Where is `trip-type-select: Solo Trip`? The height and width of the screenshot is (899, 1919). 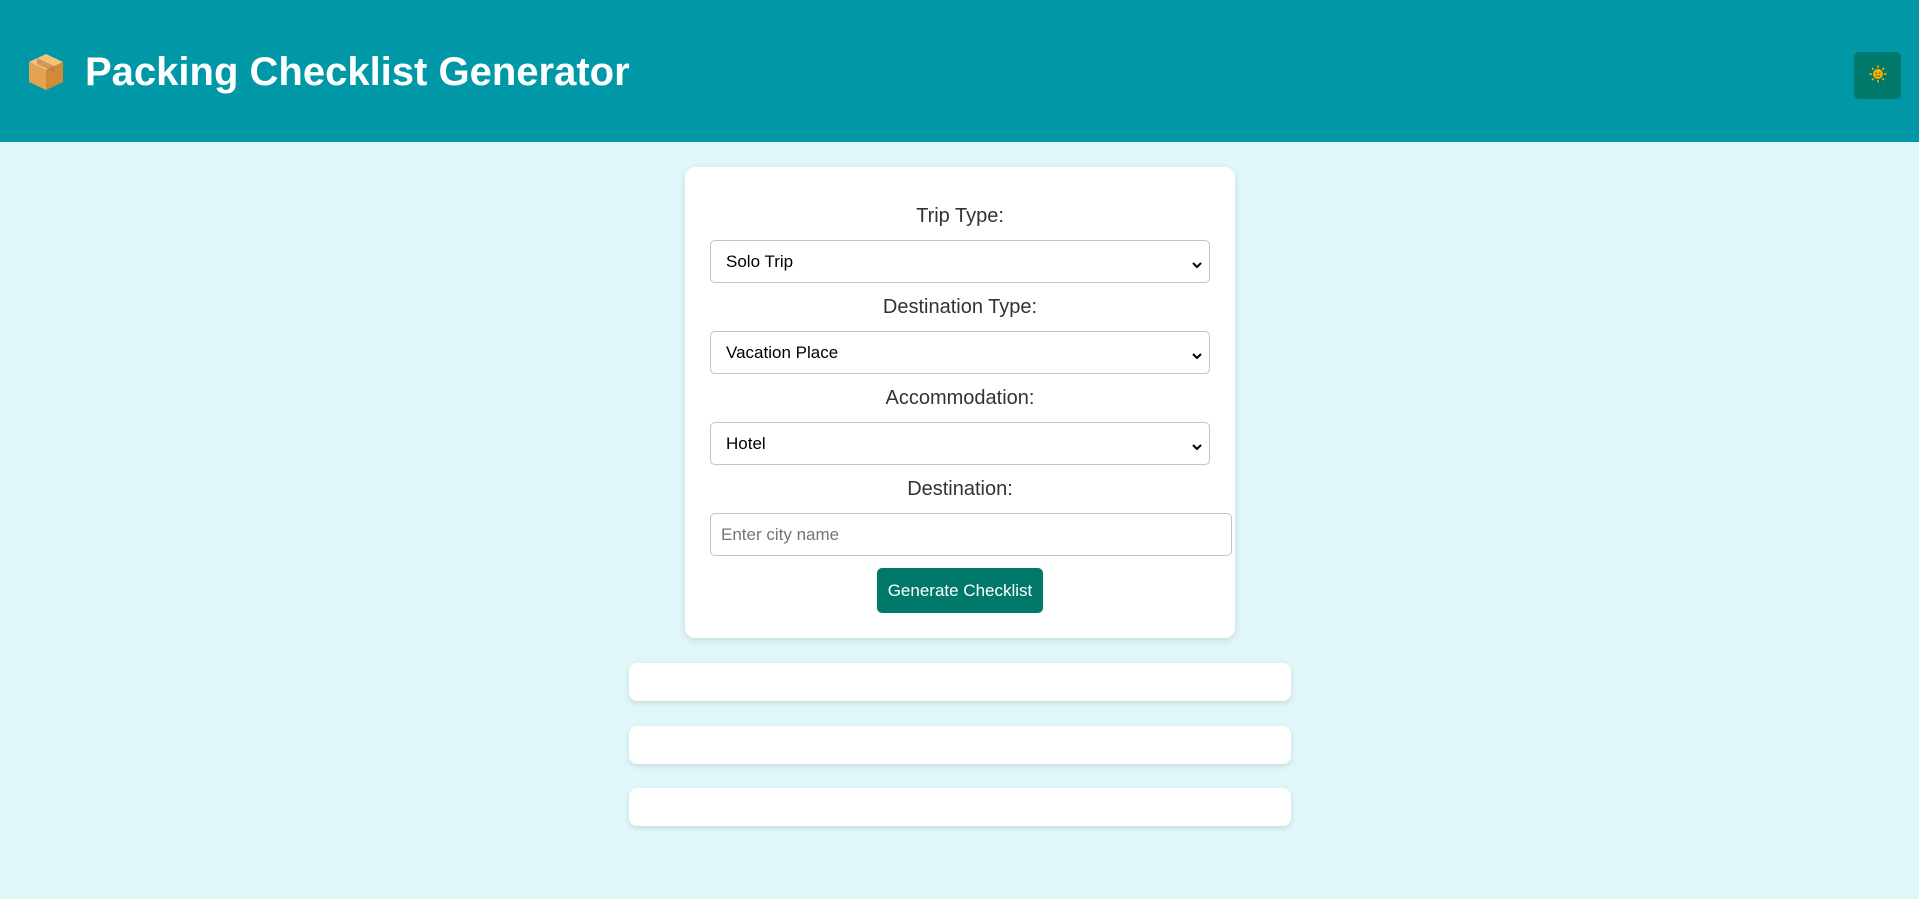
trip-type-select: Solo Trip is located at coordinates (960, 261).